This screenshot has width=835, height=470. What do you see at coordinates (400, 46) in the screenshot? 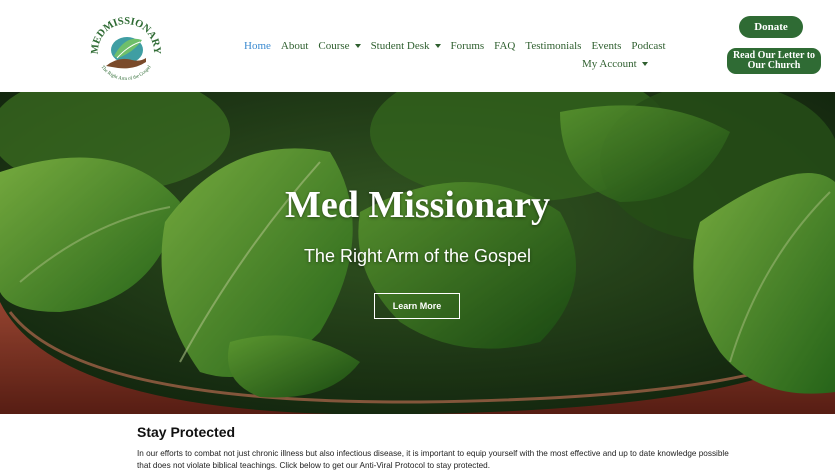
I see `nav-label-student-desk: Student Desk` at bounding box center [400, 46].